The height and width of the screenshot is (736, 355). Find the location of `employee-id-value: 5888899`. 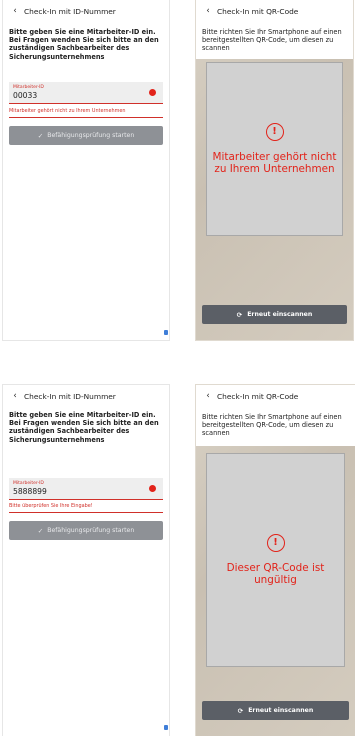

employee-id-value: 5888899 is located at coordinates (30, 491).